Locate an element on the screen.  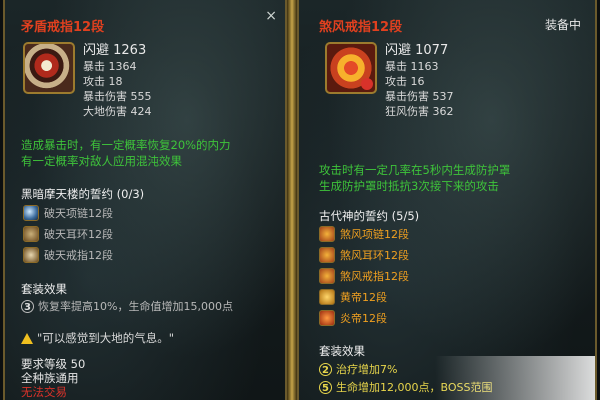
flavor-quote: "可以感觉到大地的气息。" is located at coordinates (97, 338).